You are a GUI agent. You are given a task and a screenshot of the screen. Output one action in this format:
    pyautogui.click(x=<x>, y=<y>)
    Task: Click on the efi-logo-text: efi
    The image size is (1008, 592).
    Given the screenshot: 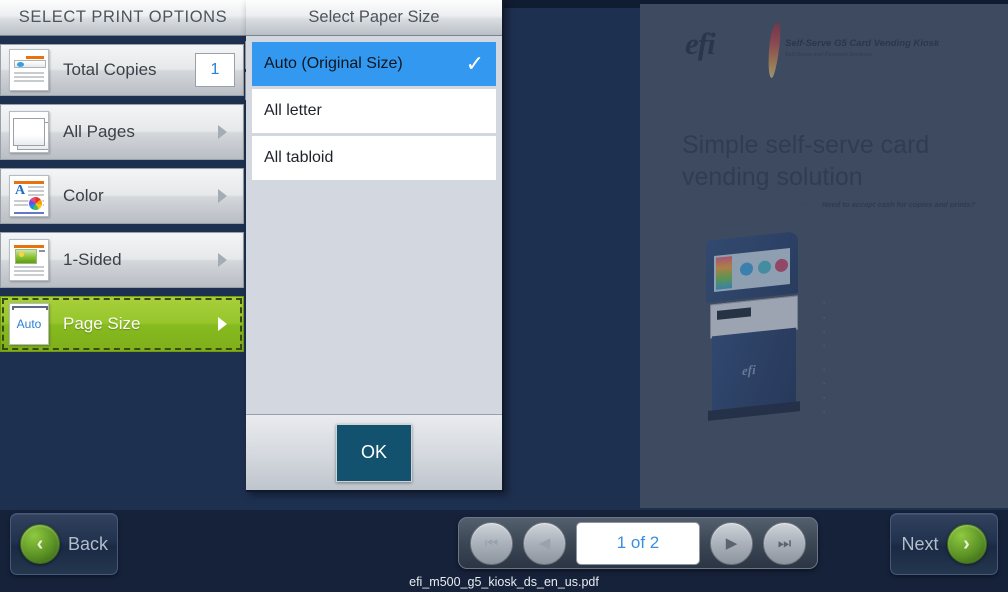 What is the action you would take?
    pyautogui.click(x=700, y=43)
    